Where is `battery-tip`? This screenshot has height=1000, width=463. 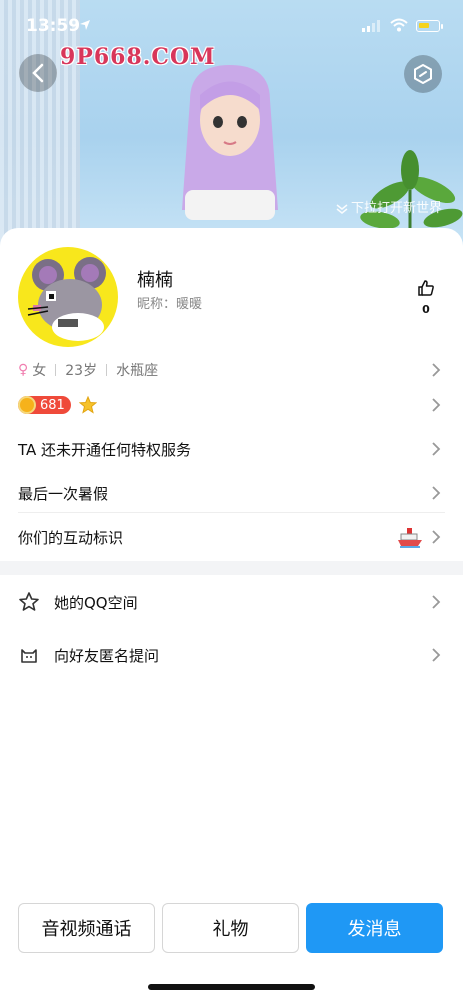 battery-tip is located at coordinates (442, 26).